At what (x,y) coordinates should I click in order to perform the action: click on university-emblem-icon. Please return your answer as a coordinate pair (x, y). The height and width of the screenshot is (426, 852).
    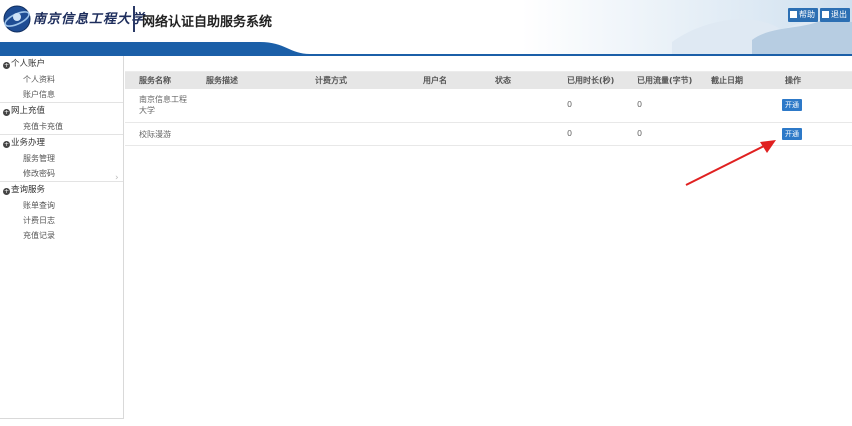
    Looking at the image, I should click on (17, 19).